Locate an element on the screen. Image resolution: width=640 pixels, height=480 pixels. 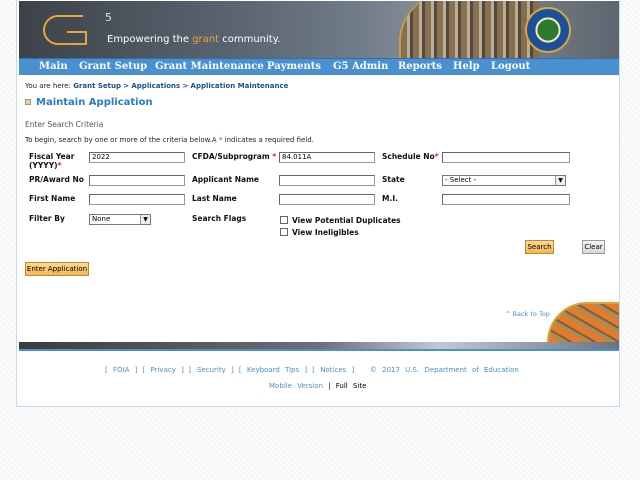
footer-foia: FOIA is located at coordinates (121, 370).